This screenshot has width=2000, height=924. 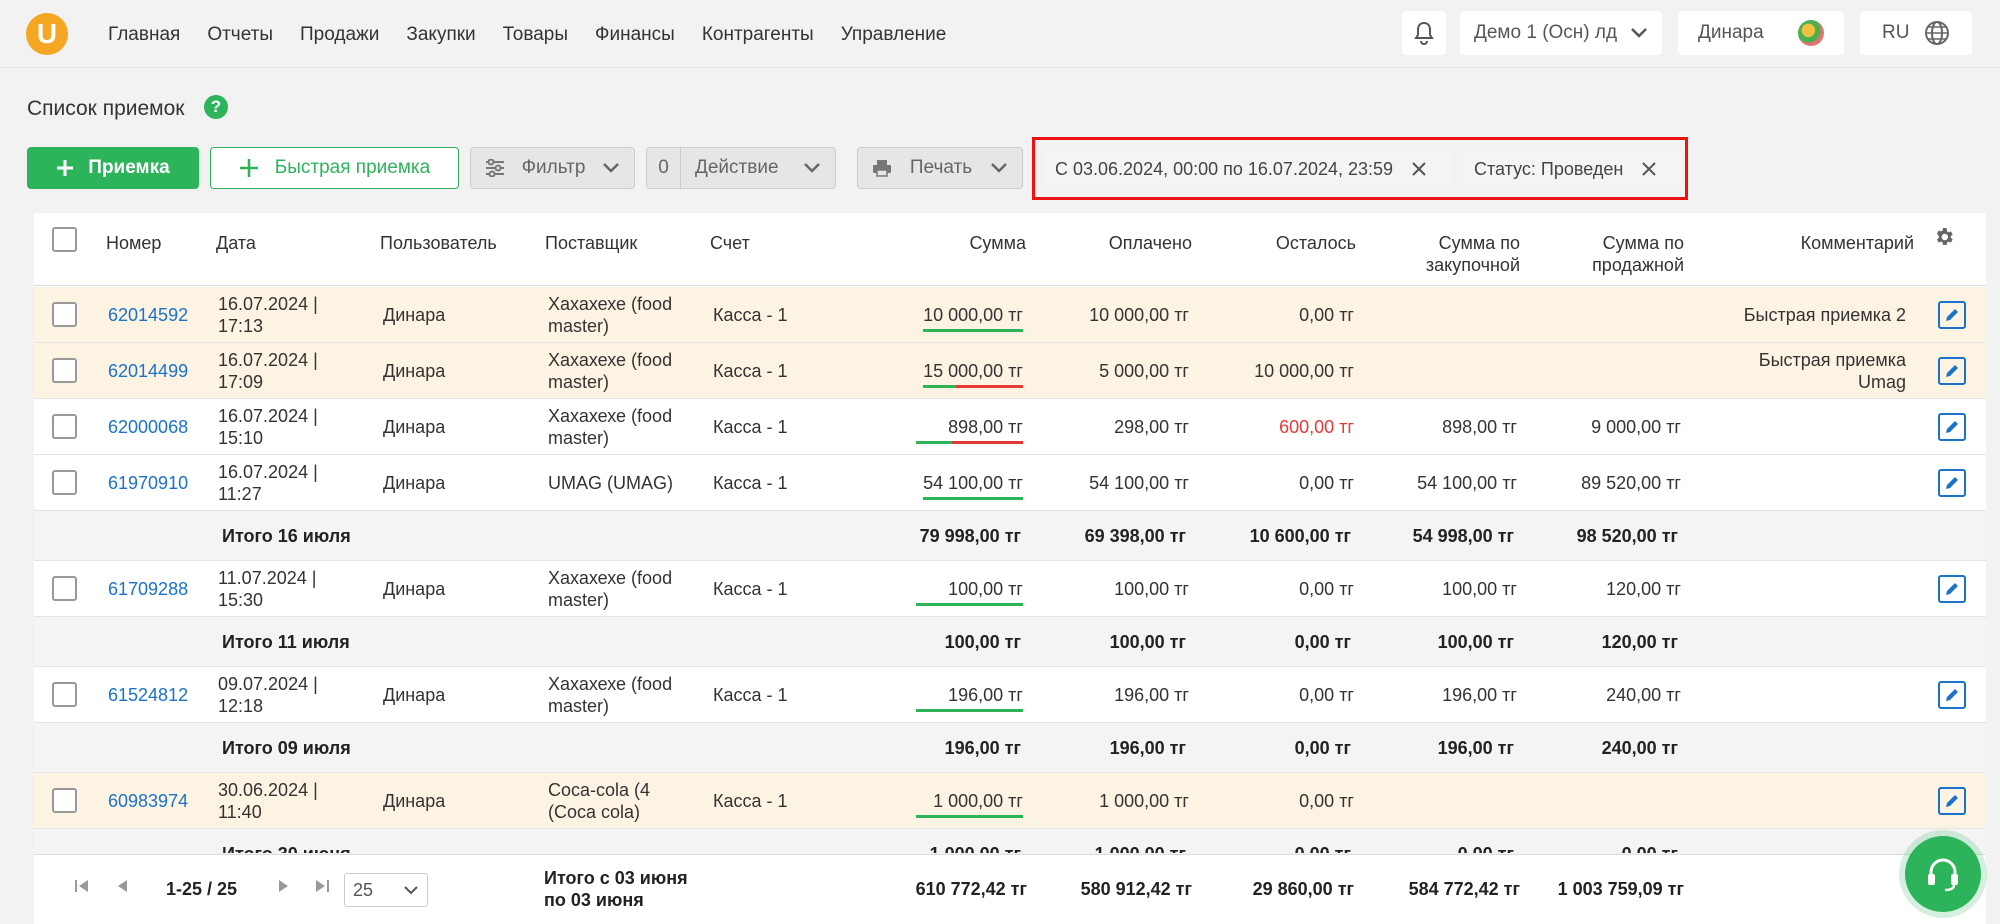 I want to click on col-supplier: Поставщик, so click(x=591, y=243).